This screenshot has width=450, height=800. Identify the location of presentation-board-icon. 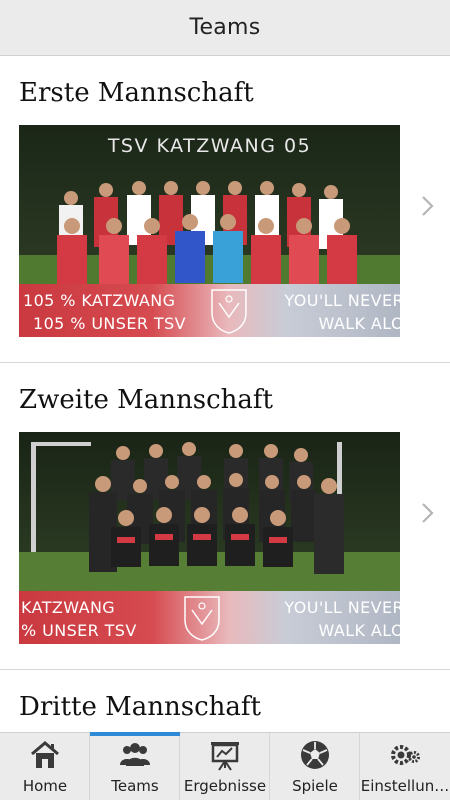
(225, 756).